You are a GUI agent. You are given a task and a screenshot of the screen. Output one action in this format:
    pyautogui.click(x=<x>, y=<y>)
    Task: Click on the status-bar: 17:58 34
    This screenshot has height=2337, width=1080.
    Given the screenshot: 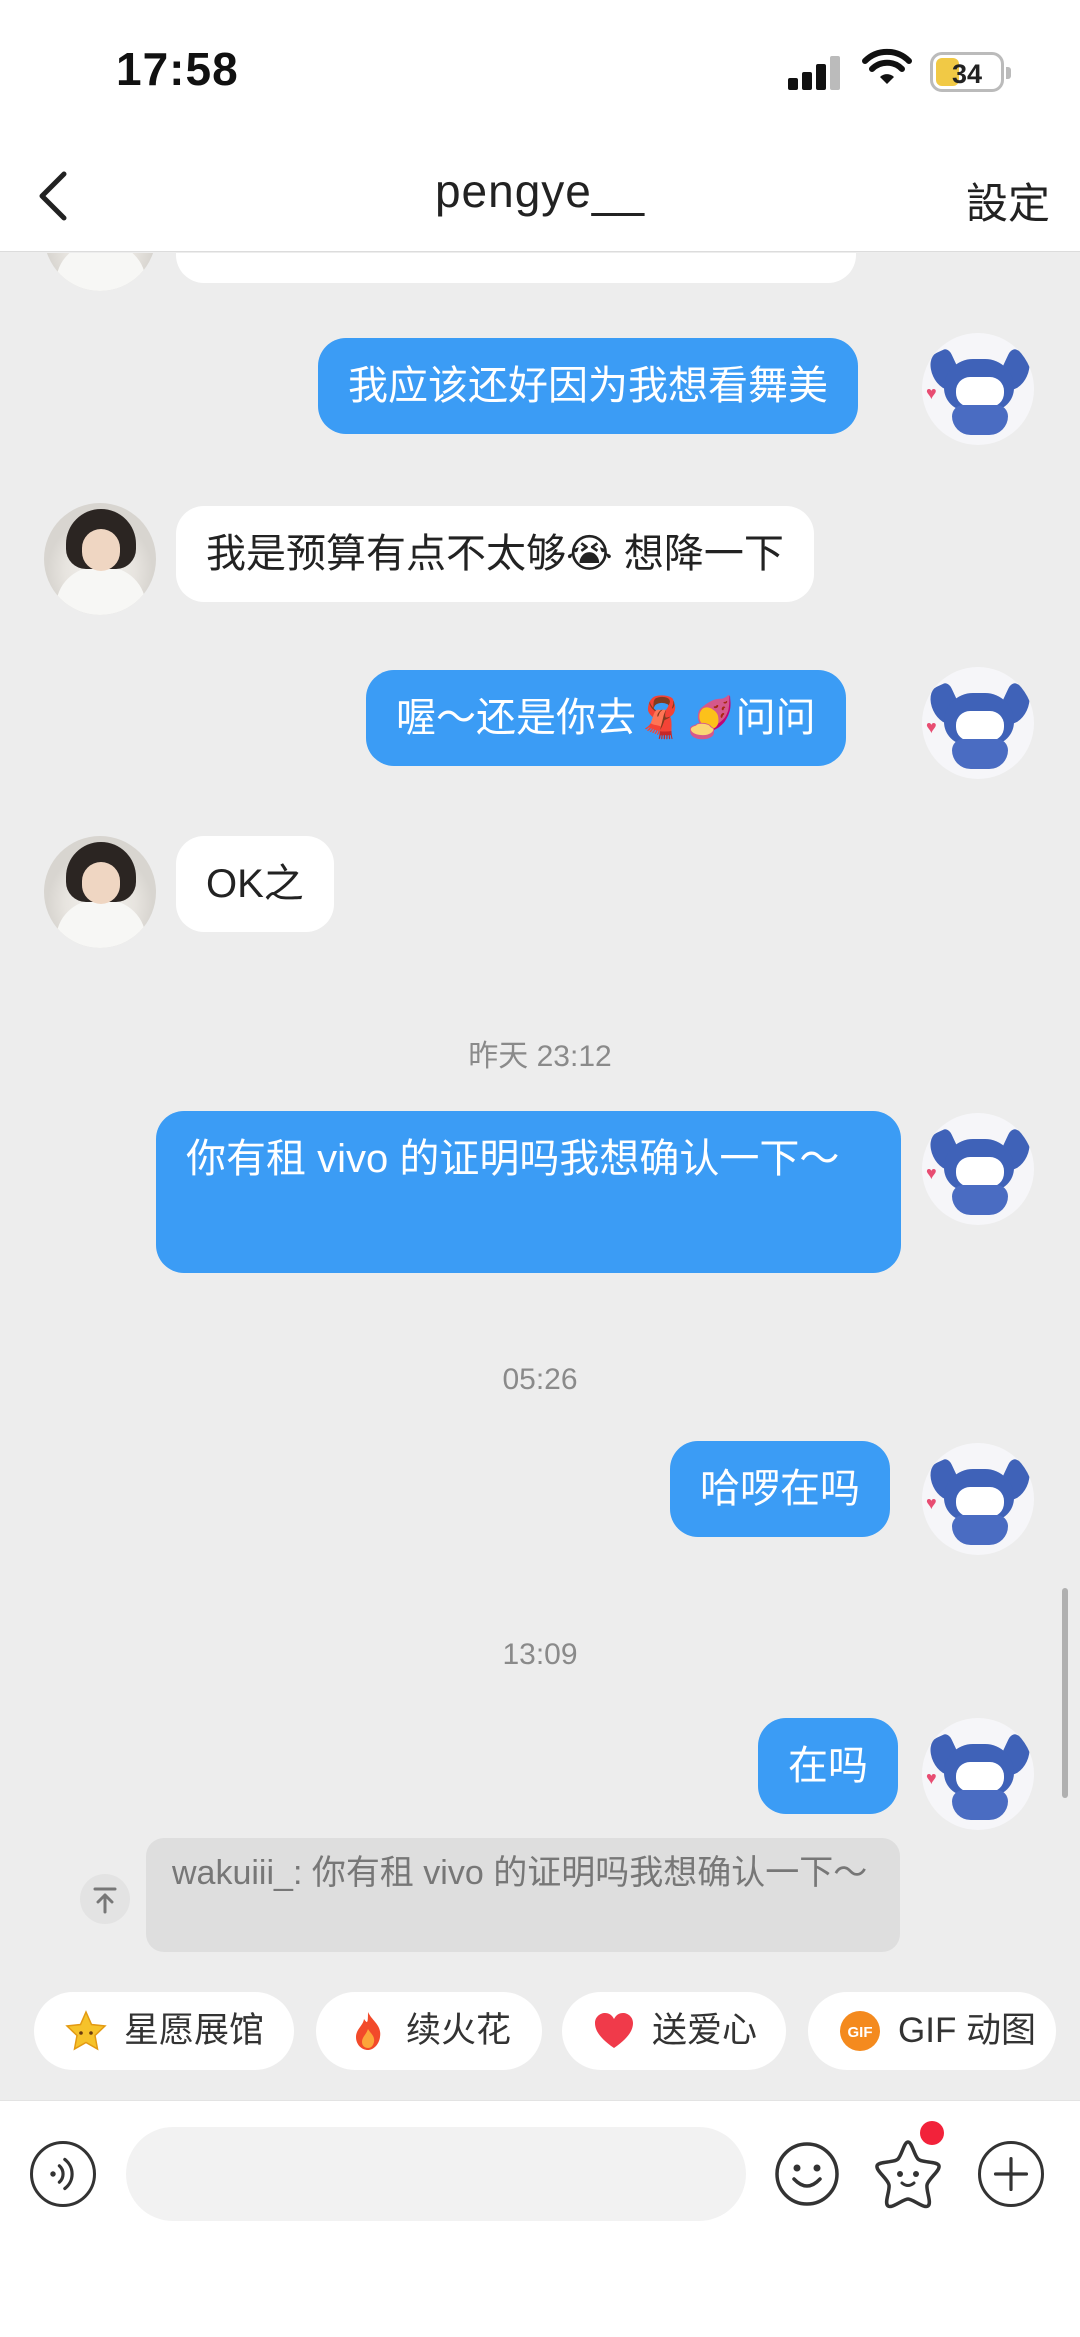 What is the action you would take?
    pyautogui.click(x=540, y=70)
    